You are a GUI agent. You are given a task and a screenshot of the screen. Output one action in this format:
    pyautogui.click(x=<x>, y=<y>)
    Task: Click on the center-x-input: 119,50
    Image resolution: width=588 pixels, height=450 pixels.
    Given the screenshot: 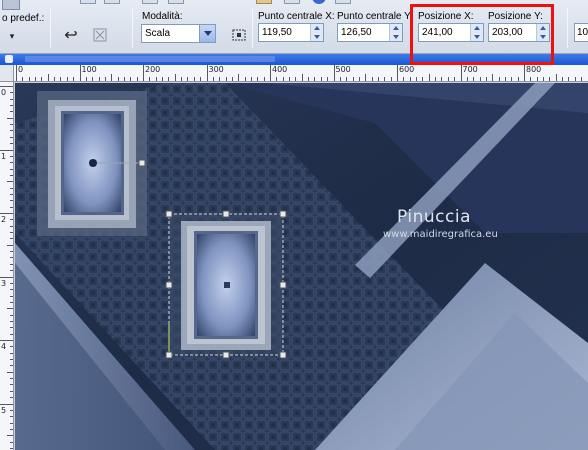 What is the action you would take?
    pyautogui.click(x=291, y=32)
    